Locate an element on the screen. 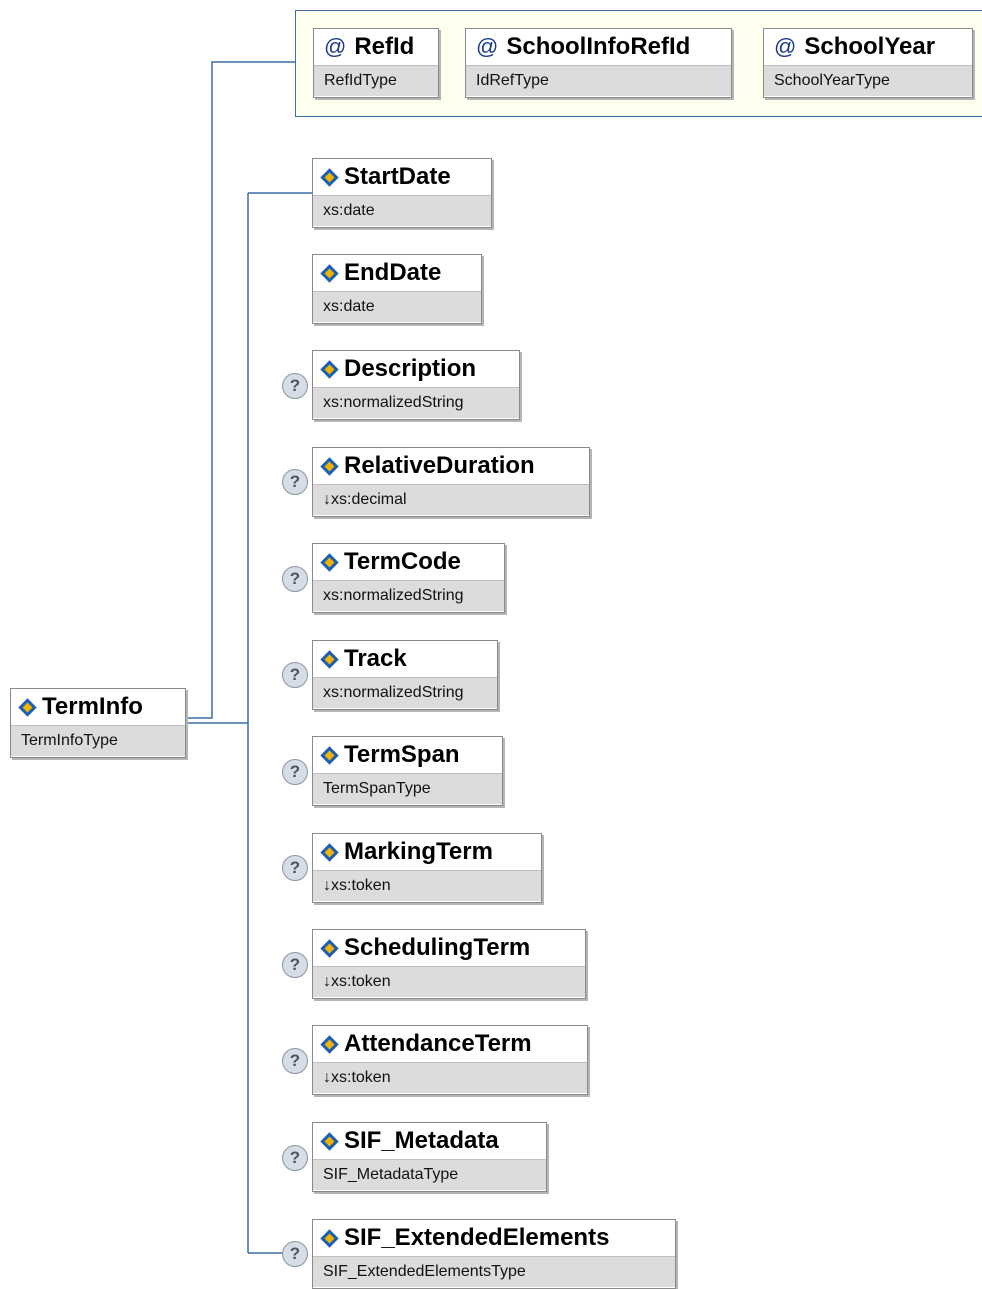 Image resolution: width=982 pixels, height=1289 pixels. element-node-enddate: EndDate xs:date is located at coordinates (397, 289).